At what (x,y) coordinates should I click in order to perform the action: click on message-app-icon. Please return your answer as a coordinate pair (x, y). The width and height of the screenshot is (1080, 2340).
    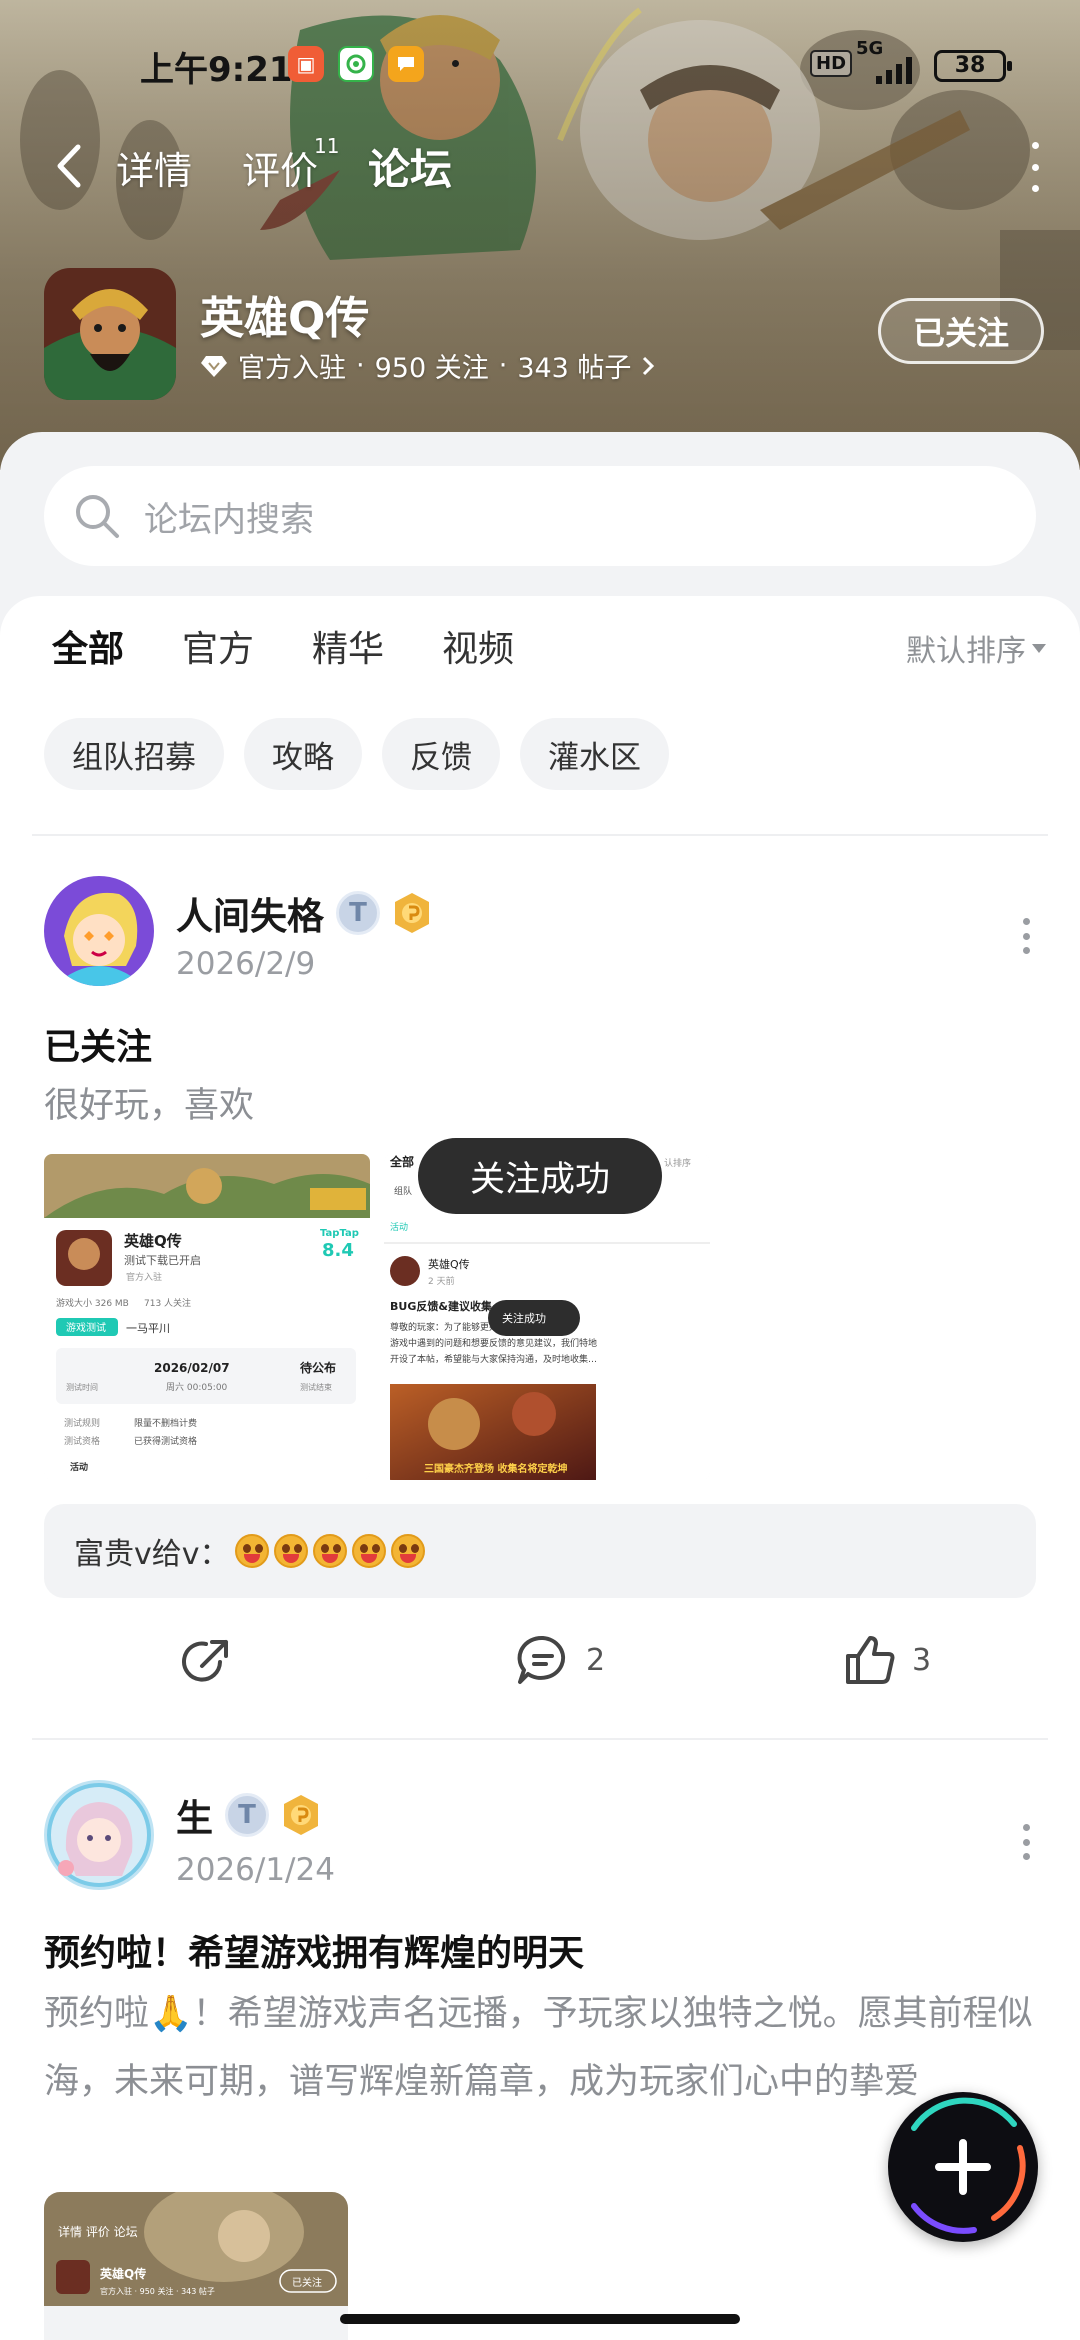
    Looking at the image, I should click on (406, 64).